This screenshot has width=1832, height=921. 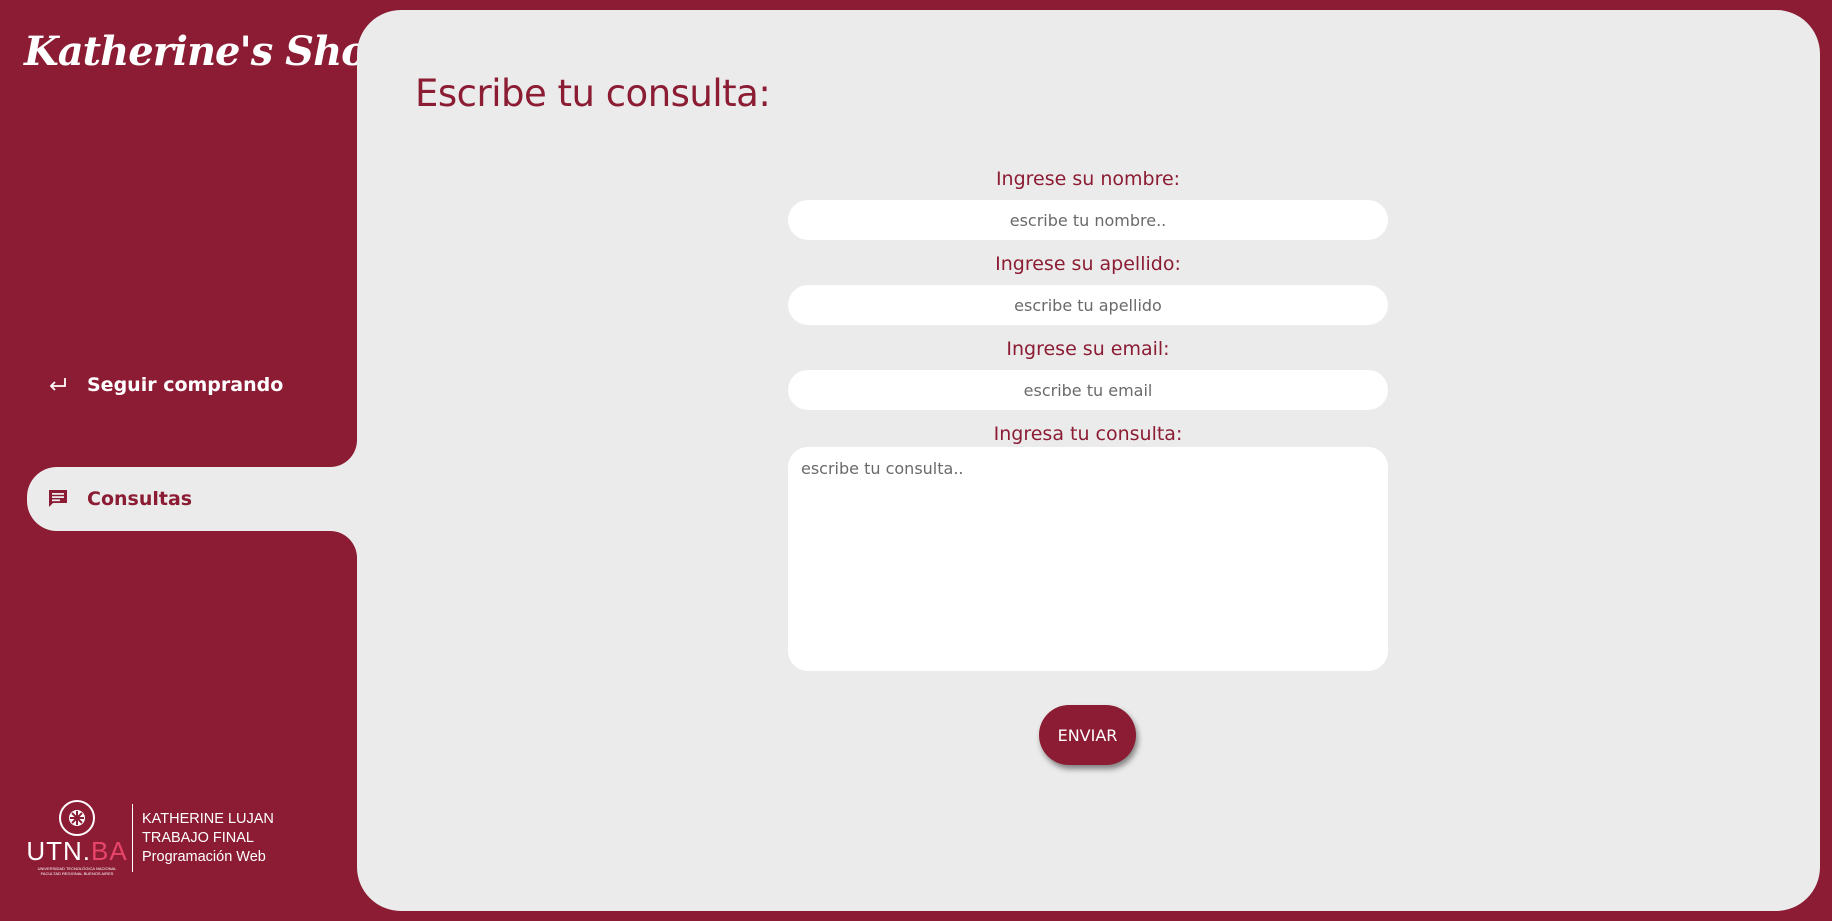 I want to click on utn-wordmark: UTN., so click(x=58, y=851).